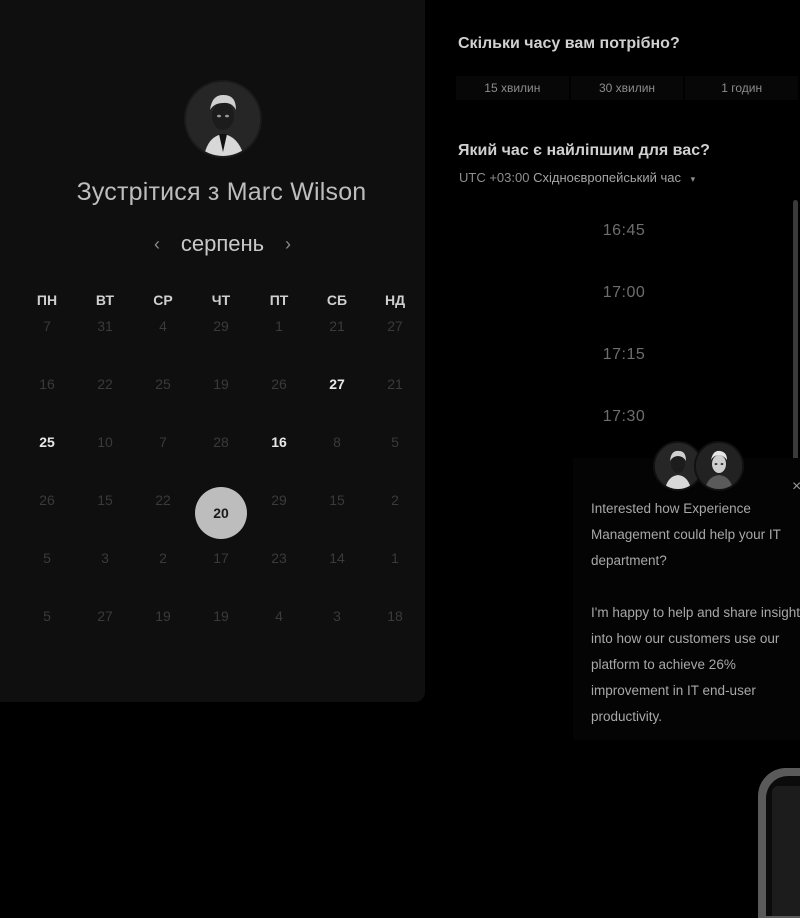 The width and height of the screenshot is (800, 918). I want to click on weekday-label: ЧТ, so click(221, 300).